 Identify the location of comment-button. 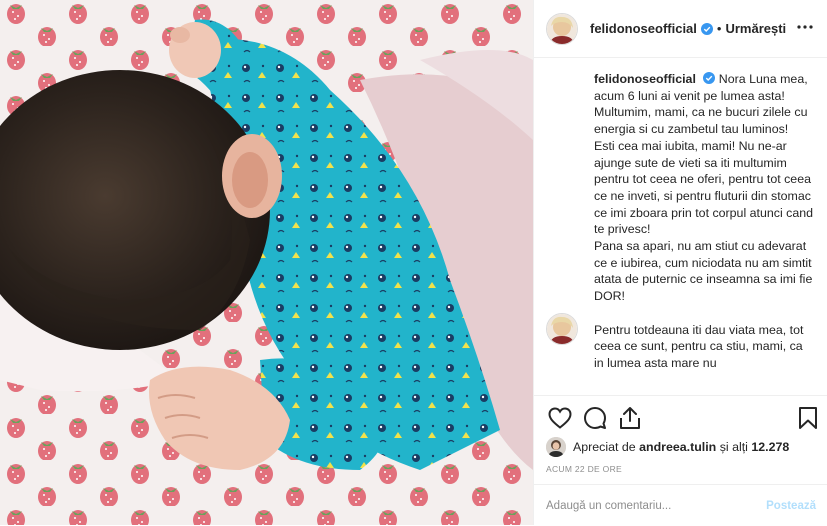
(595, 418).